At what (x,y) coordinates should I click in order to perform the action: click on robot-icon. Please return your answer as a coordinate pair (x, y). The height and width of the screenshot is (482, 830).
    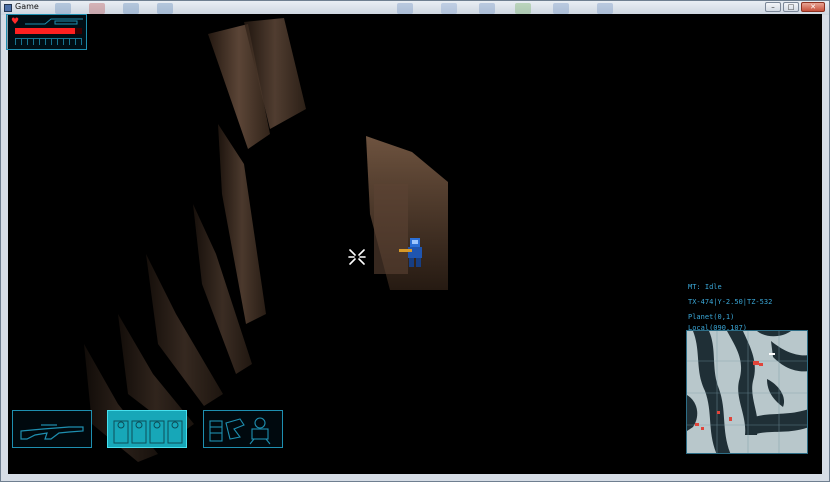
    Looking at the image, I should click on (240, 431).